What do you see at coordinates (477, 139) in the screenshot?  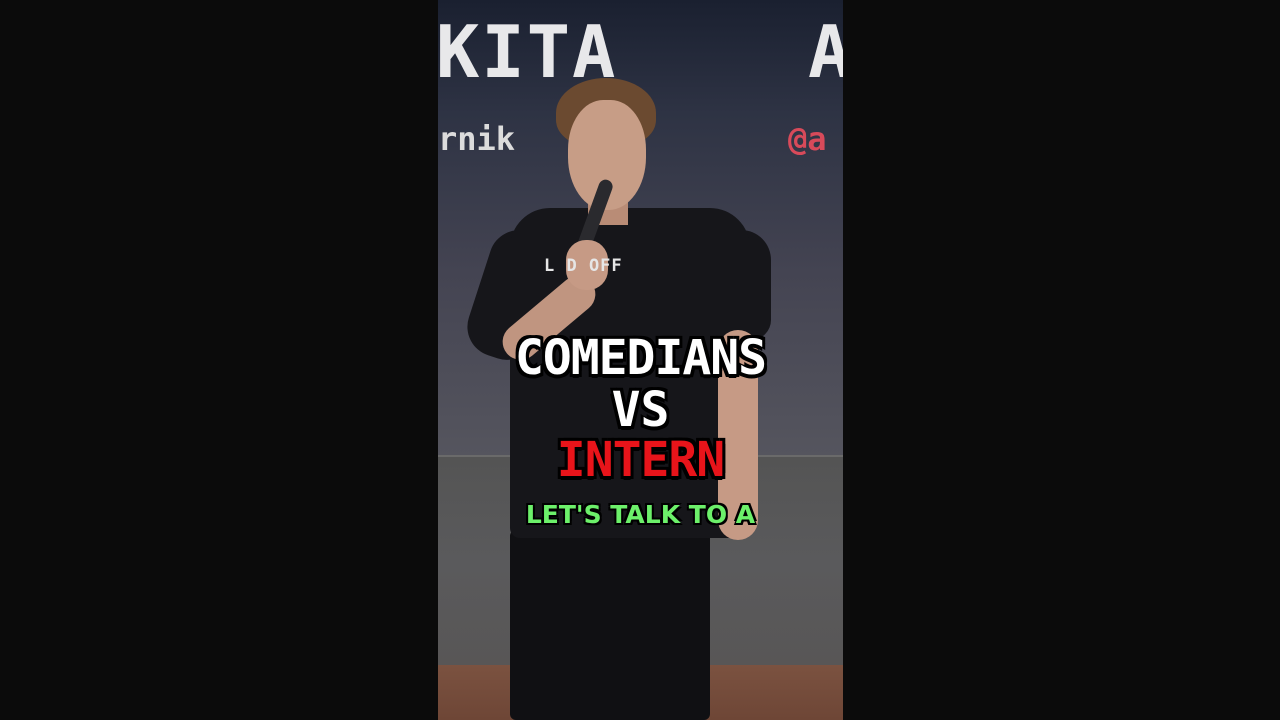 I see `backdrop-handle-left: rnik` at bounding box center [477, 139].